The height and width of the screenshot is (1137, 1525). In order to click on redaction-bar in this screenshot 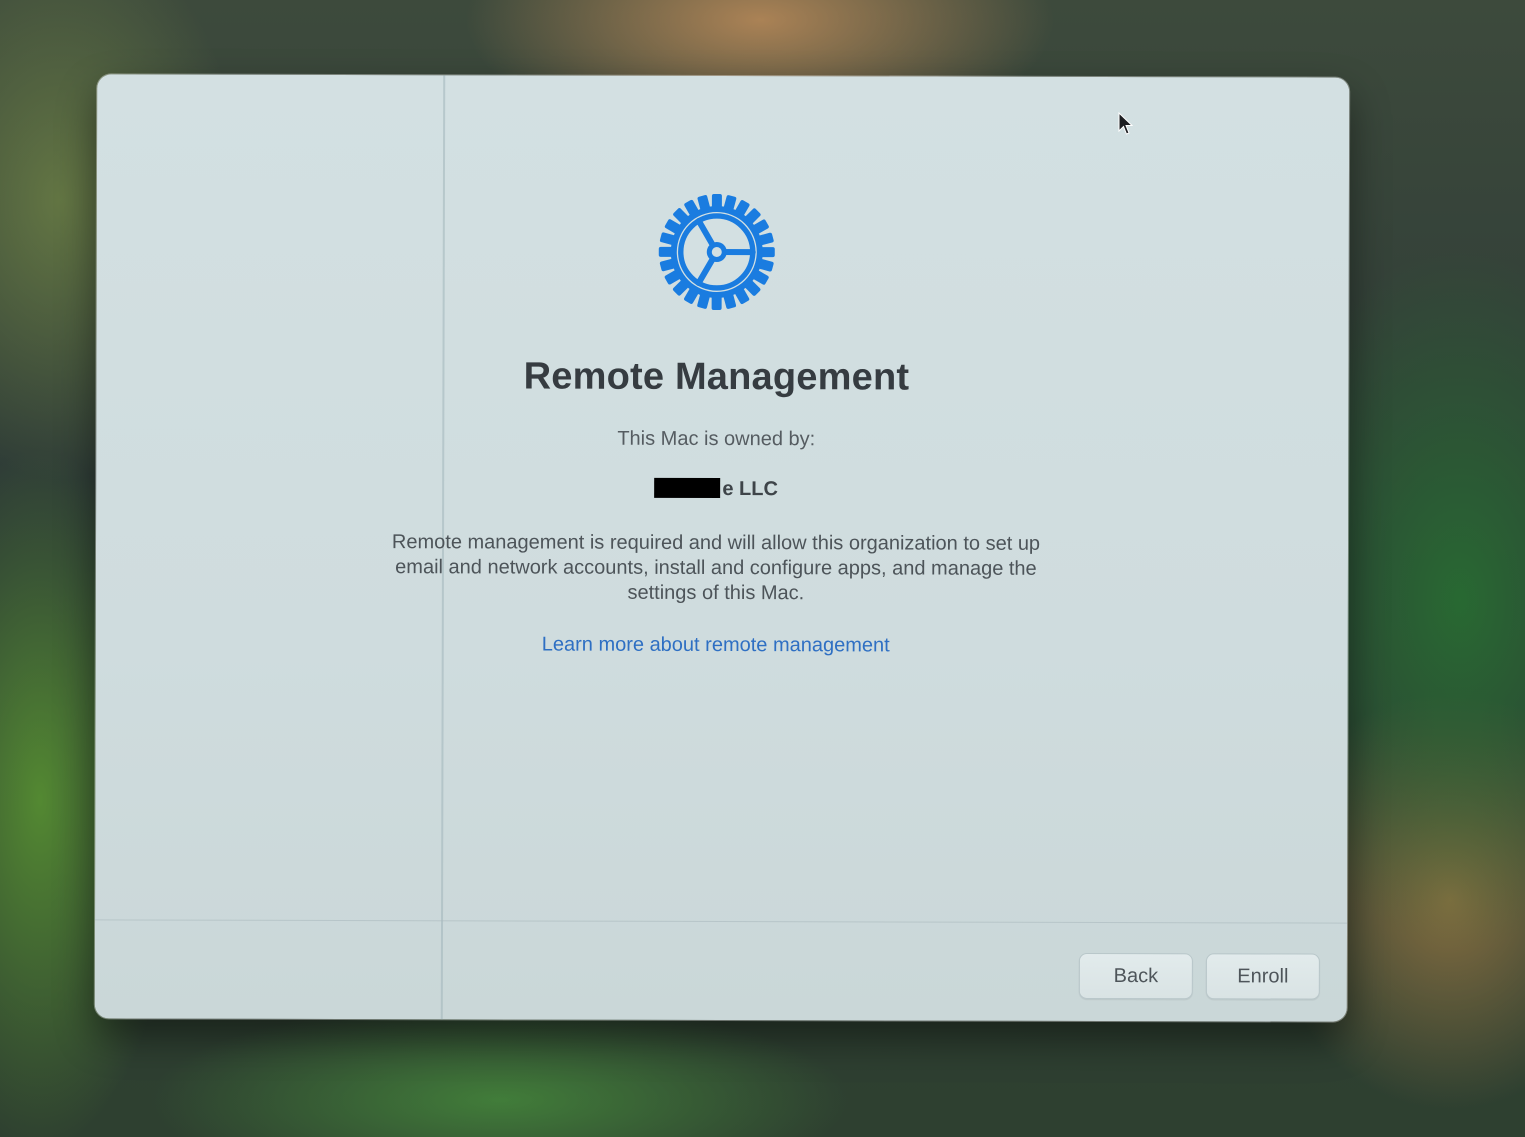, I will do `click(687, 487)`.